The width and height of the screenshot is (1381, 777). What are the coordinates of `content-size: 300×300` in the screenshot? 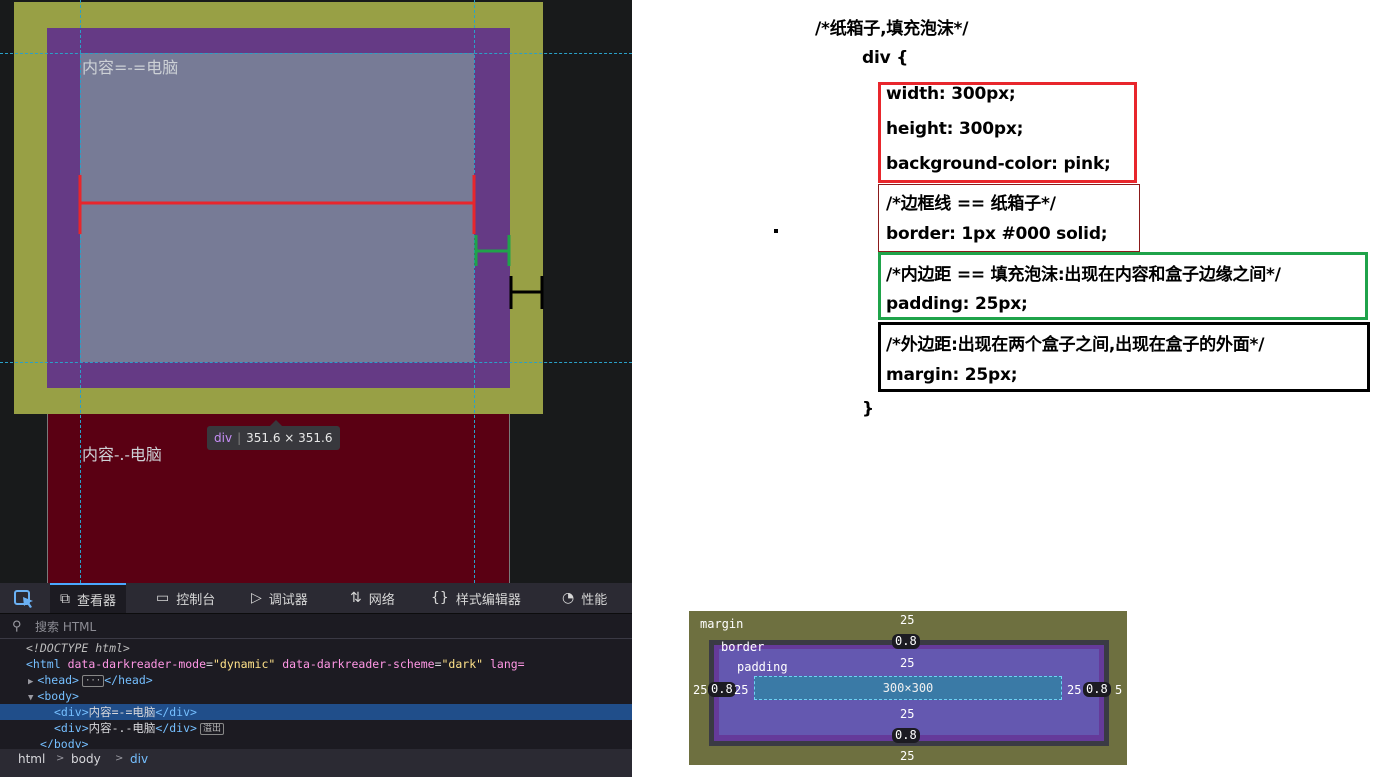 It's located at (908, 688).